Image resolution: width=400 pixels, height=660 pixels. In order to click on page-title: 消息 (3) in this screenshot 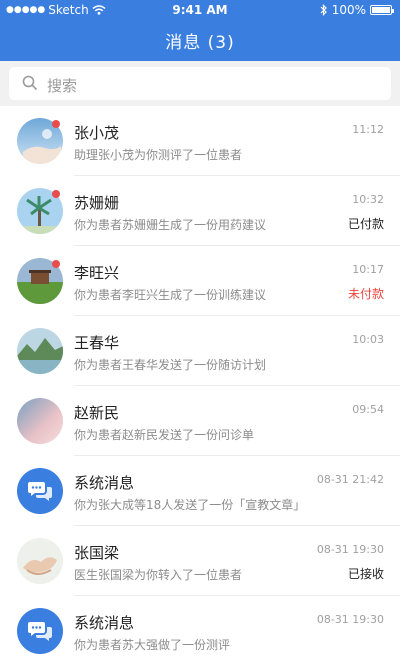, I will do `click(200, 43)`.